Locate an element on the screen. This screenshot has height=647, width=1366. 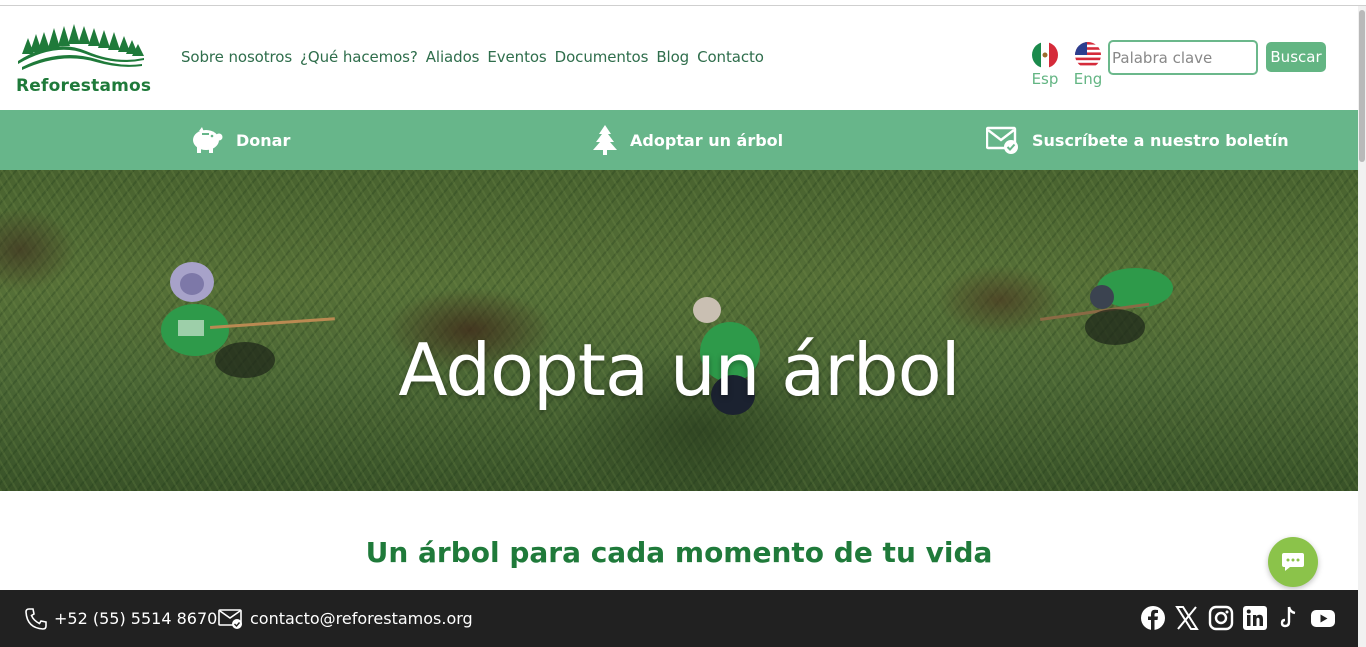
chat-button is located at coordinates (1293, 562).